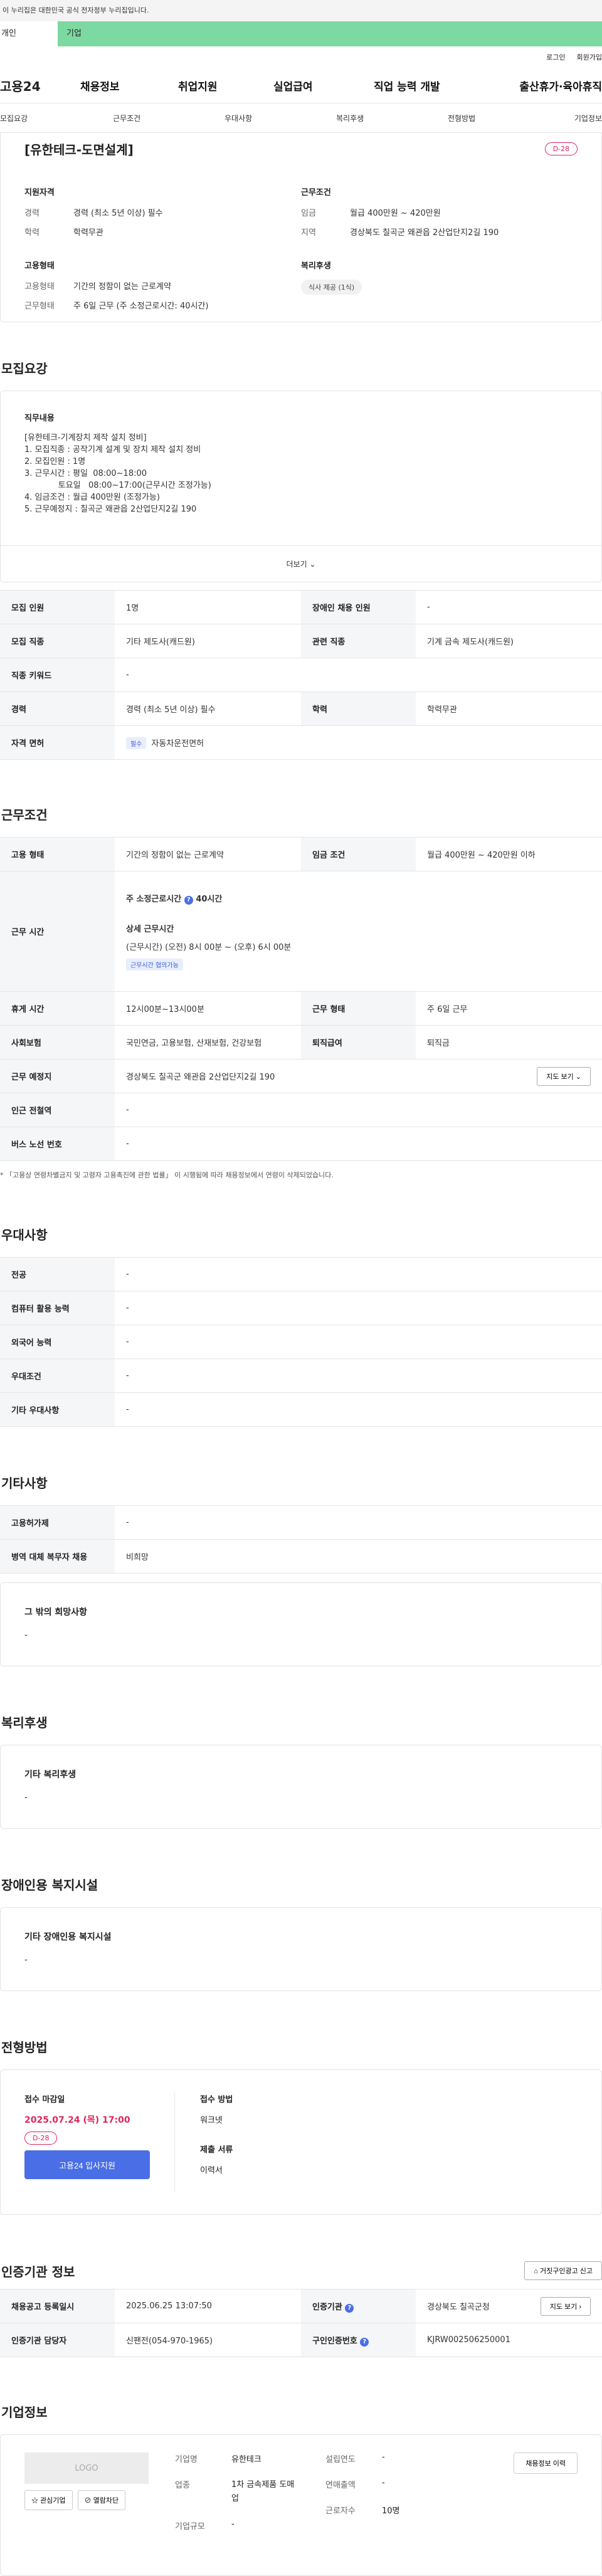 The image size is (602, 2576). I want to click on row-value: 신팬전(054-970-1965), so click(208, 2340).